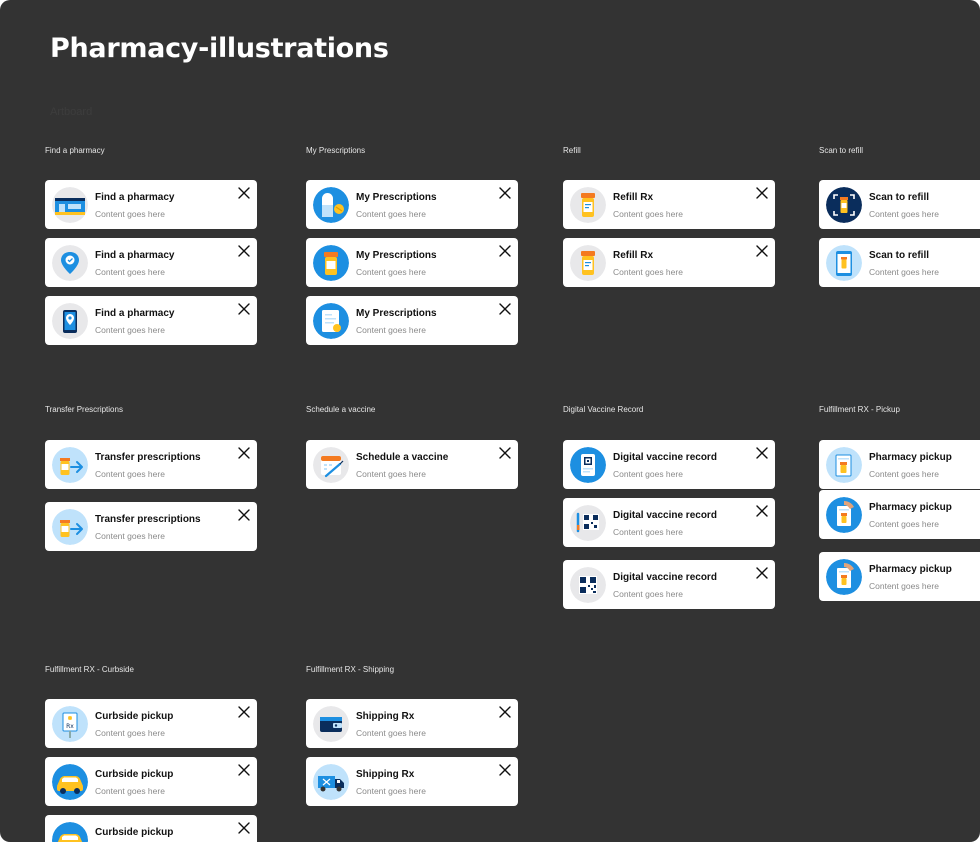 This screenshot has height=842, width=980. Describe the element at coordinates (844, 263) in the screenshot. I see `scan-phone-icon` at that location.